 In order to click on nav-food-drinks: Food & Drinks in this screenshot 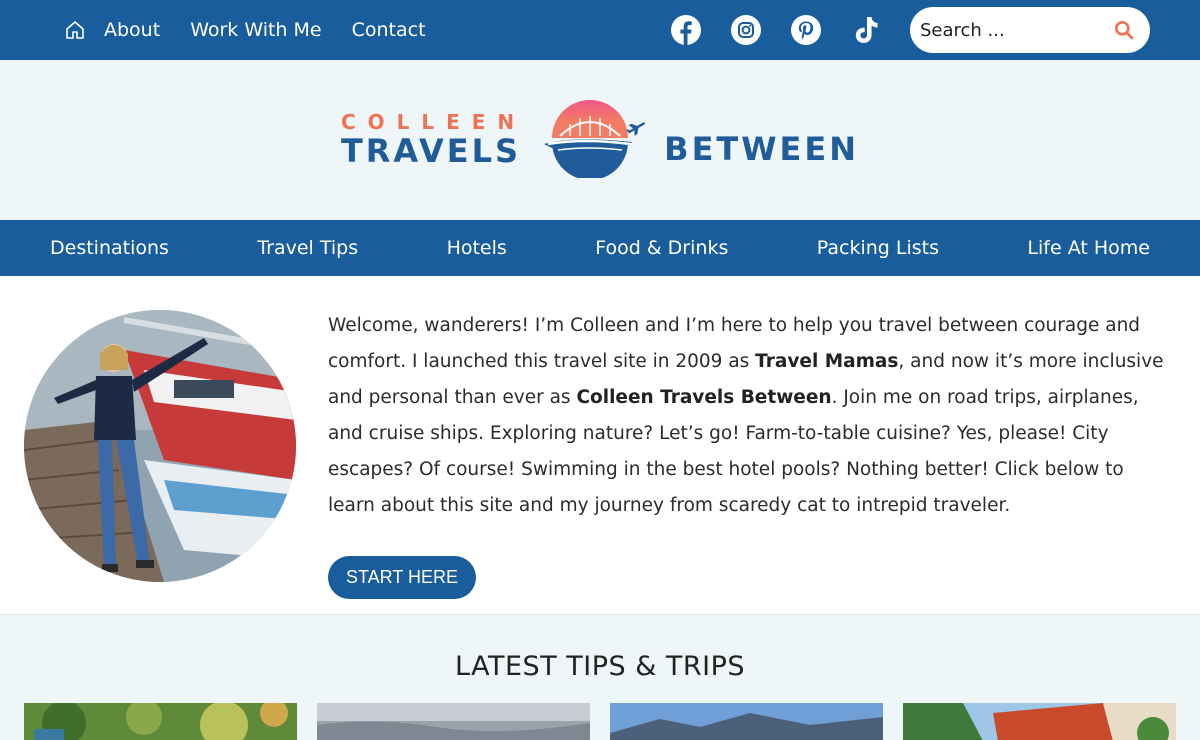, I will do `click(661, 248)`.